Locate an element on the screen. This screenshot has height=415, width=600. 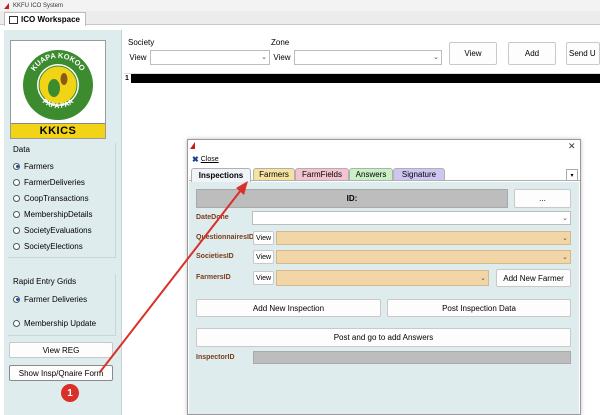
farmers-label: FarmersID is located at coordinates (213, 277).